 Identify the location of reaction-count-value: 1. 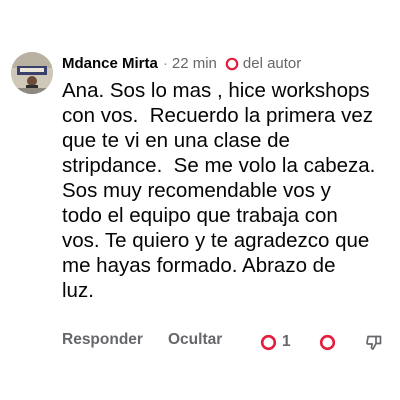
(286, 341).